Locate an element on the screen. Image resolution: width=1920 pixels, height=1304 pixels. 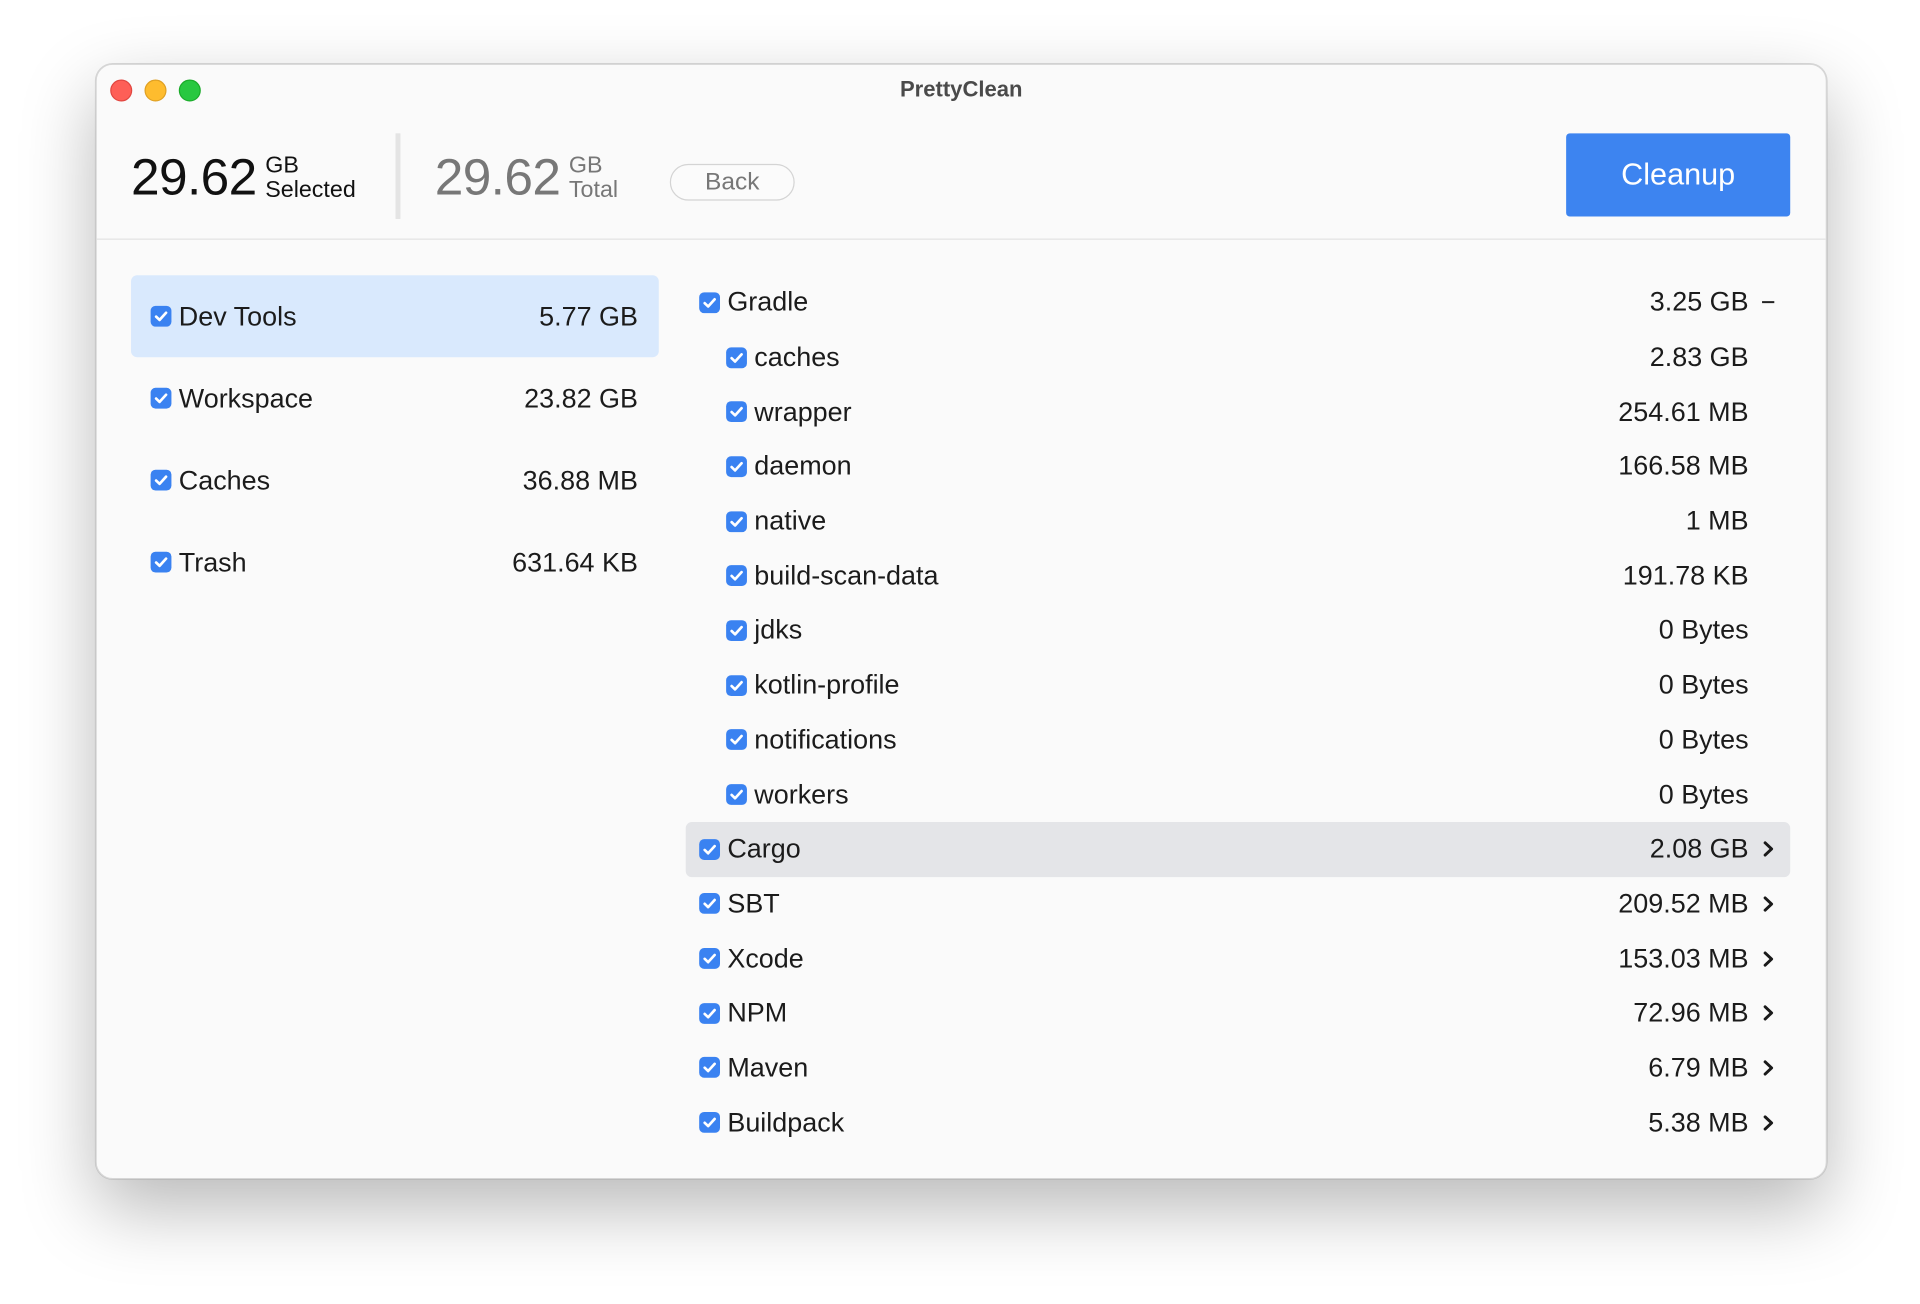
row-label: notifications is located at coordinates (825, 739).